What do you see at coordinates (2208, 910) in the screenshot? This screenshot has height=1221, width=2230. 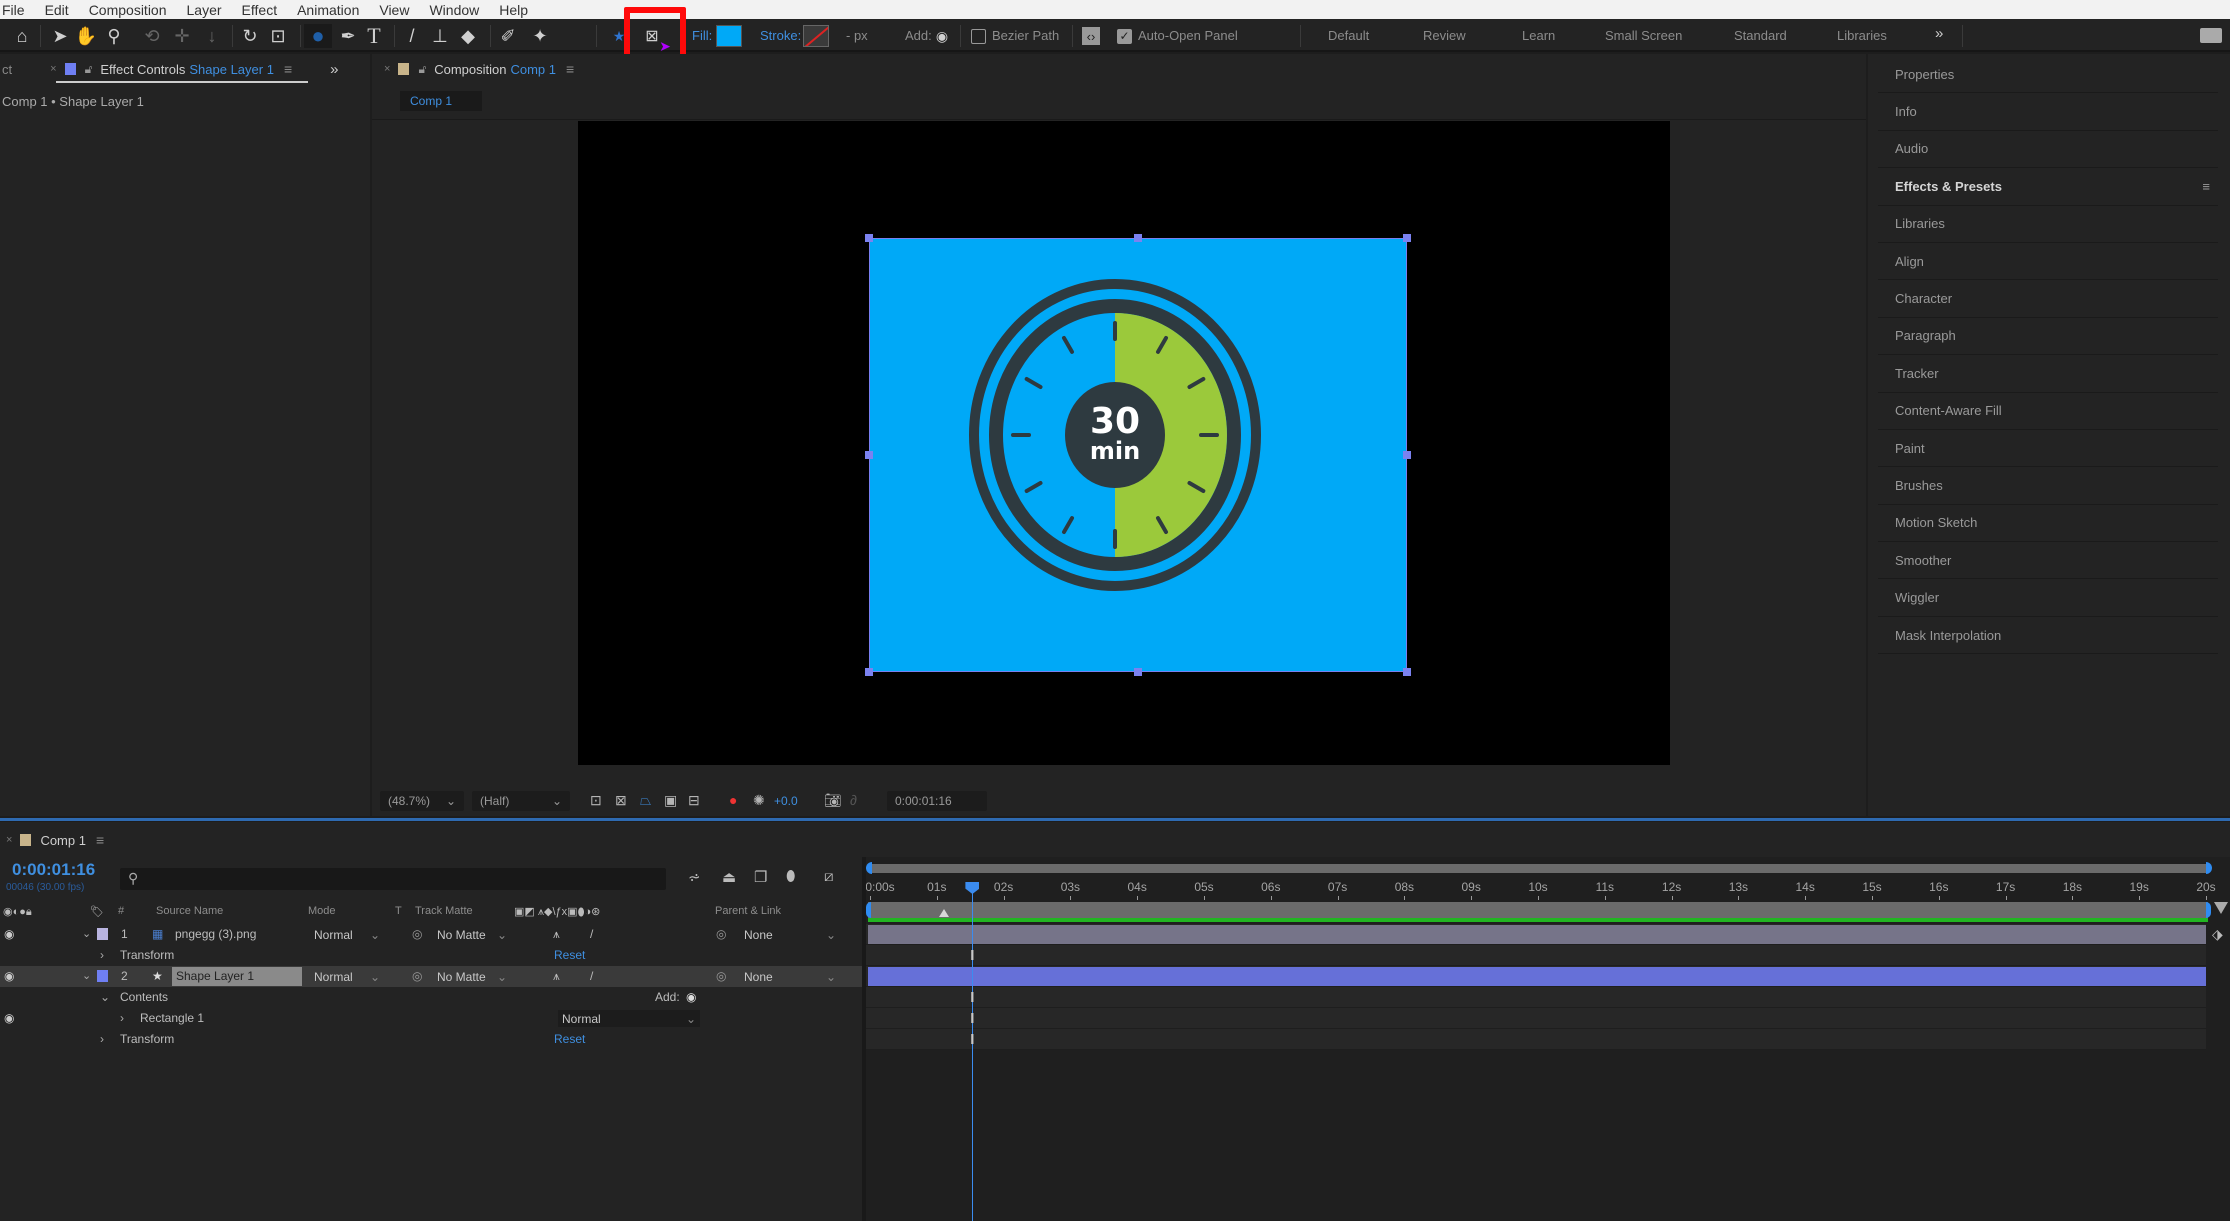 I see `out-point-marker` at bounding box center [2208, 910].